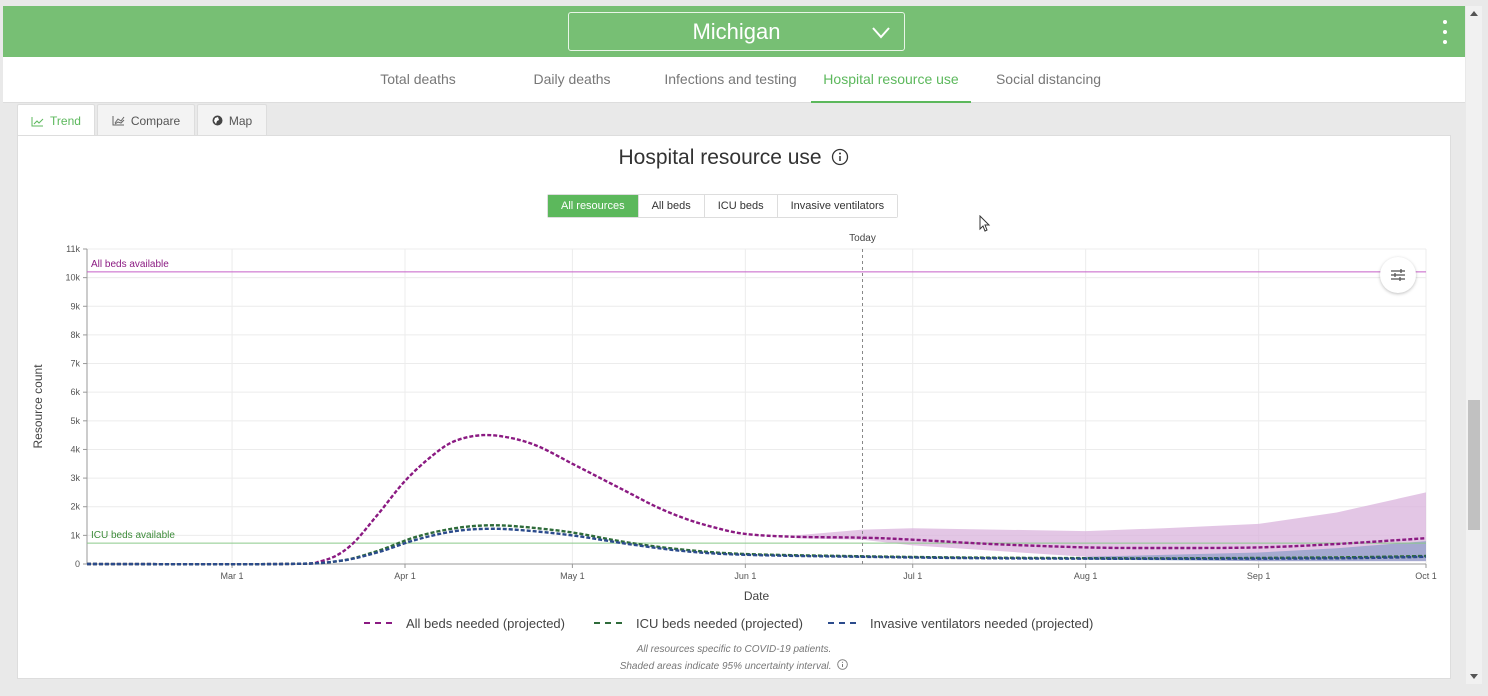 The width and height of the screenshot is (1488, 696). Describe the element at coordinates (1445, 32) in the screenshot. I see `more-vert-icon` at that location.